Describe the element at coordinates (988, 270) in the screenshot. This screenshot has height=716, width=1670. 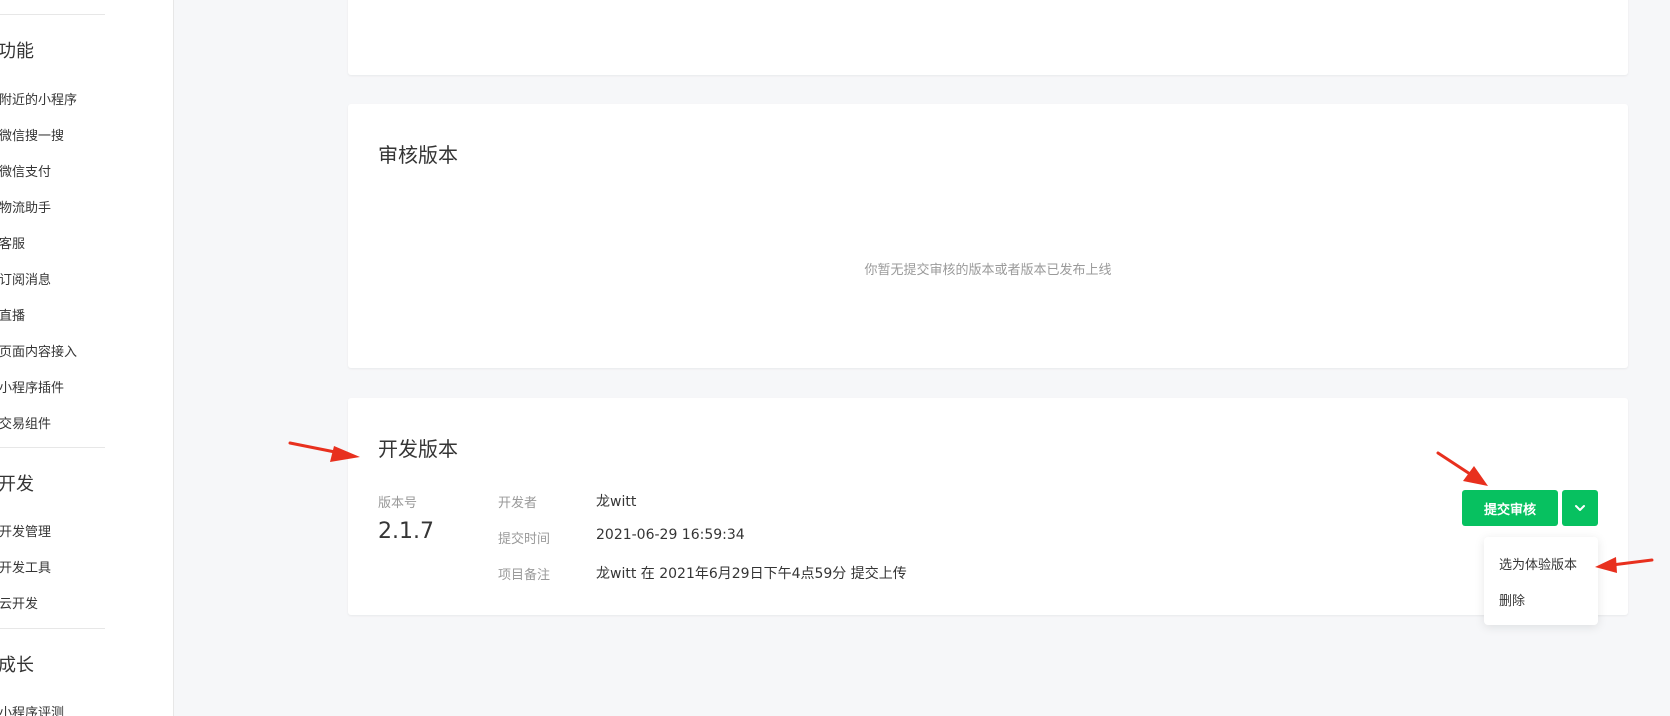
I see `review-empty-message: 你暂无提交审核的版本或者版本已发布上线` at that location.